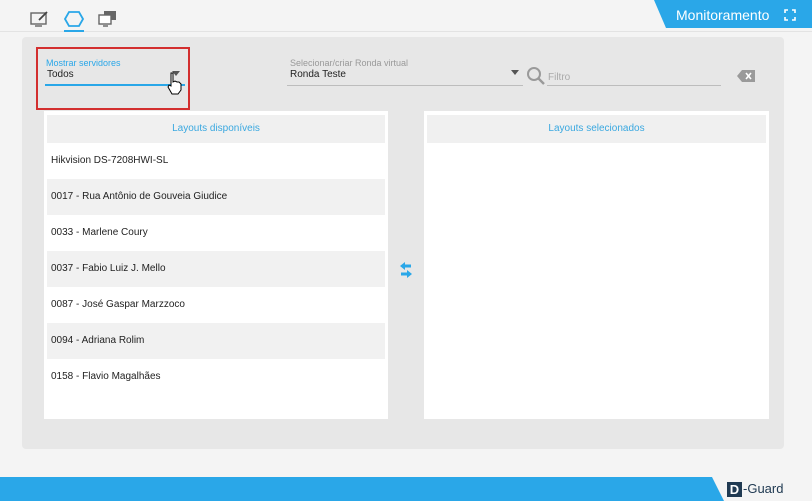 This screenshot has height=501, width=812. Describe the element at coordinates (318, 74) in the screenshot. I see `tour-select-value: Ronda Teste` at that location.